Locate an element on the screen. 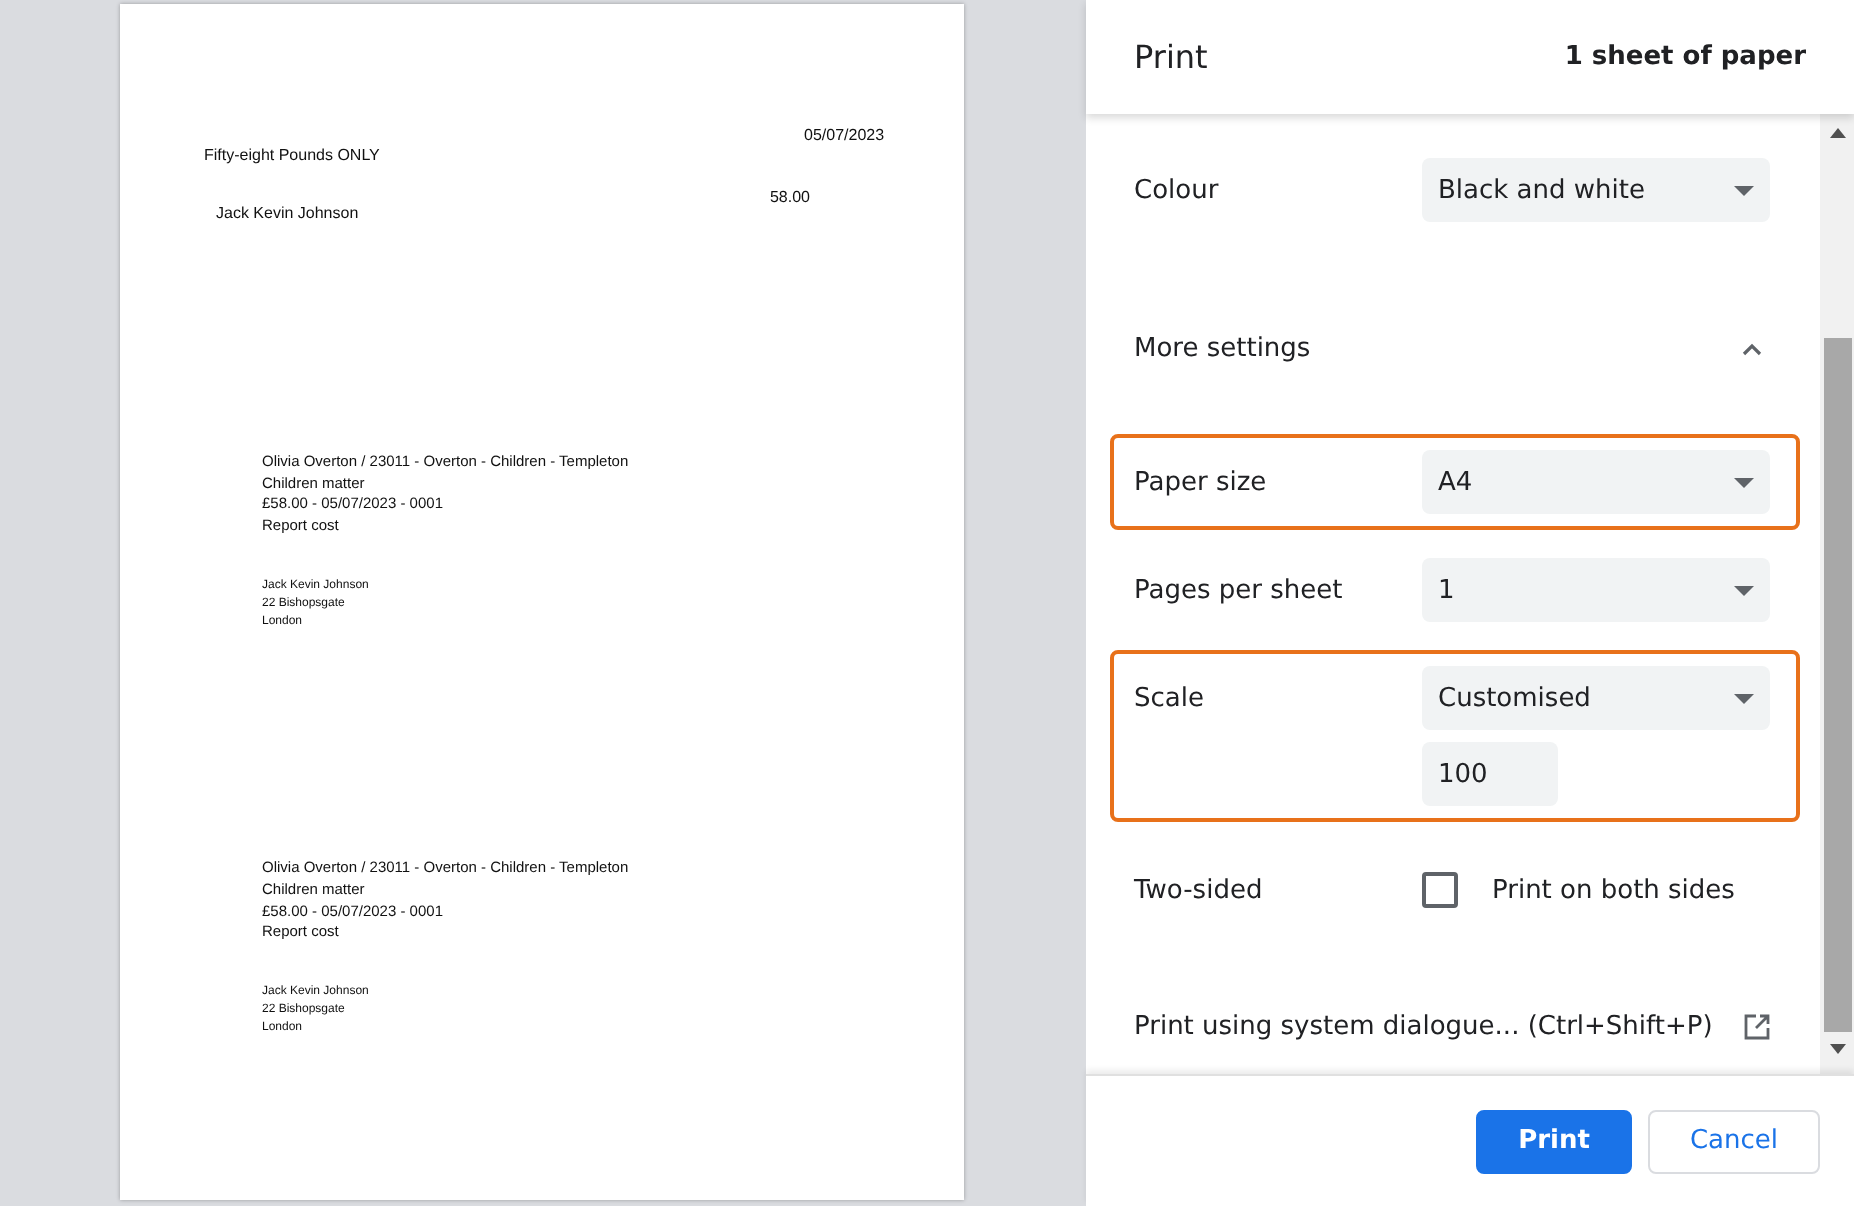  setting-label: Pages per sheet is located at coordinates (1238, 590).